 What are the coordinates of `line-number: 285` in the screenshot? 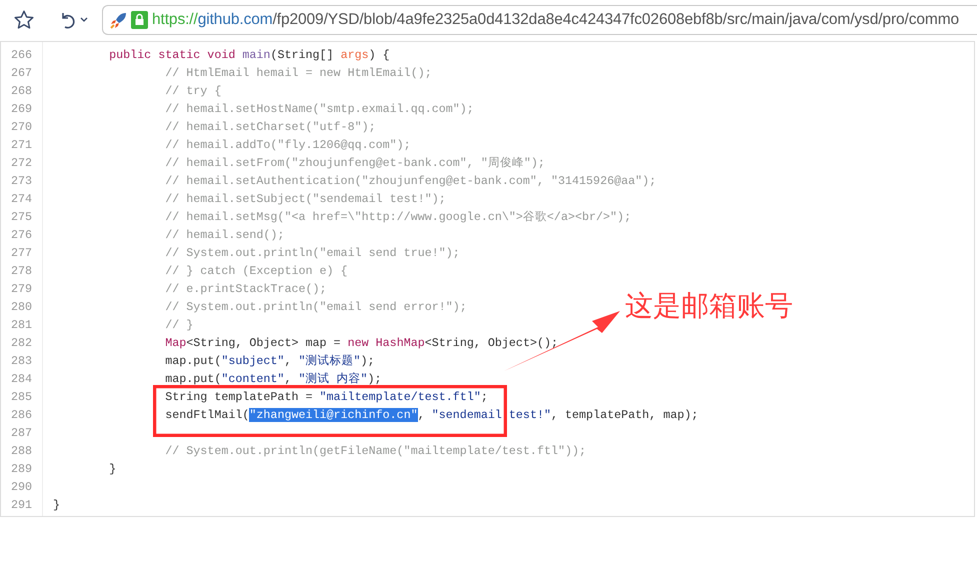 It's located at (21, 397).